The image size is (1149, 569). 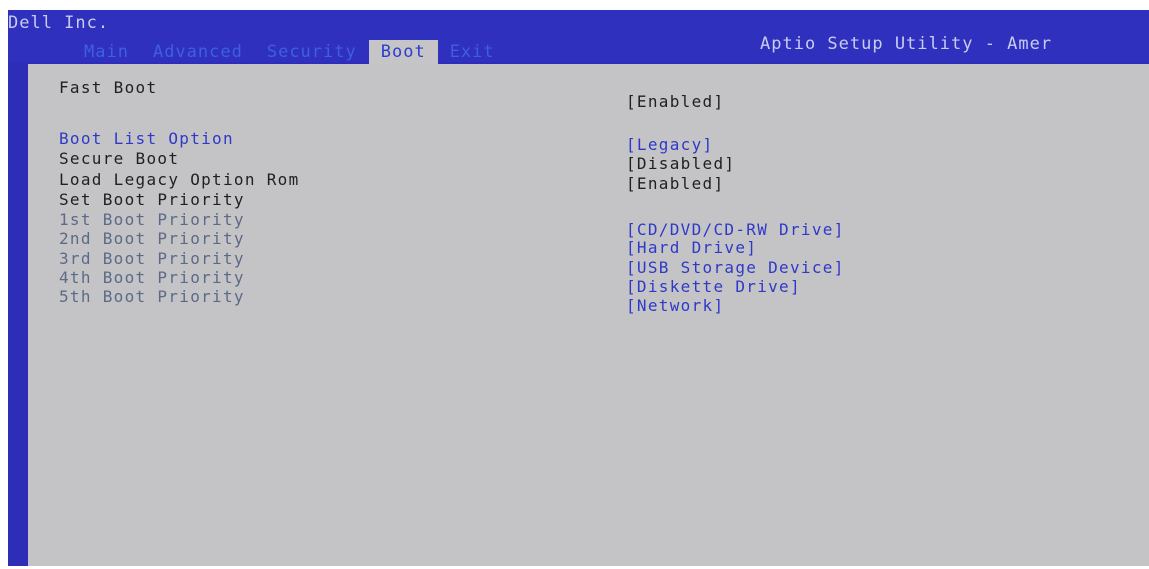 What do you see at coordinates (675, 183) in the screenshot?
I see `load-legacy-option-rom-value: [Enabled]` at bounding box center [675, 183].